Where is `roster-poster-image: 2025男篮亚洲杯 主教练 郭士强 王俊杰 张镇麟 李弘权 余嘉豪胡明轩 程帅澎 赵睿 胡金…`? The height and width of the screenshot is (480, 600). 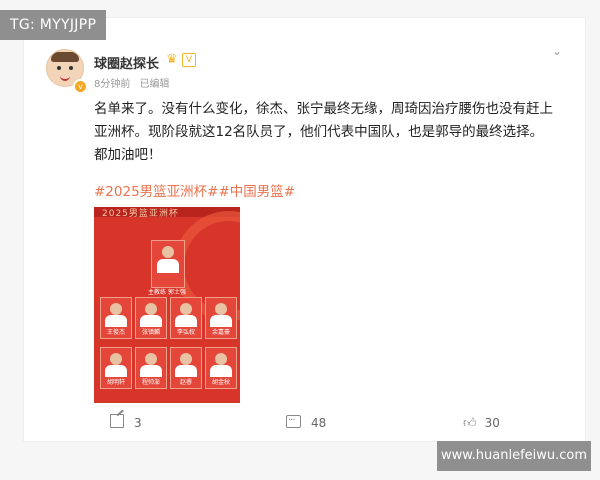
roster-poster-image: 2025男篮亚洲杯 主教练 郭士强 王俊杰 张镇麟 李弘权 余嘉豪胡明轩 程帅澎 赵睿 胡金… is located at coordinates (167, 305).